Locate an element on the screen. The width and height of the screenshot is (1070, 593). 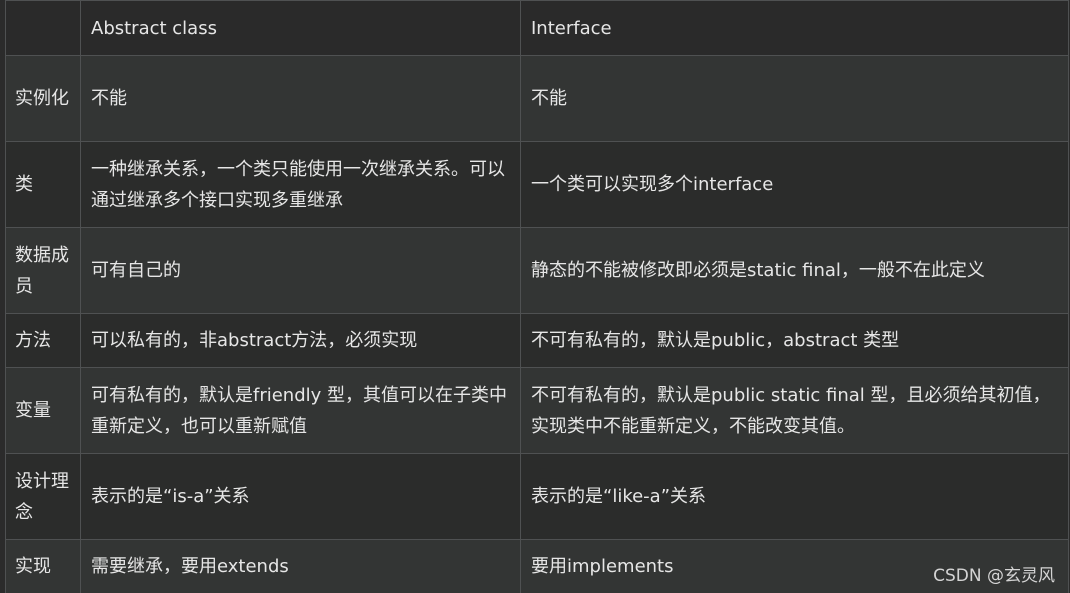
row-label: 实现 is located at coordinates (43, 566).